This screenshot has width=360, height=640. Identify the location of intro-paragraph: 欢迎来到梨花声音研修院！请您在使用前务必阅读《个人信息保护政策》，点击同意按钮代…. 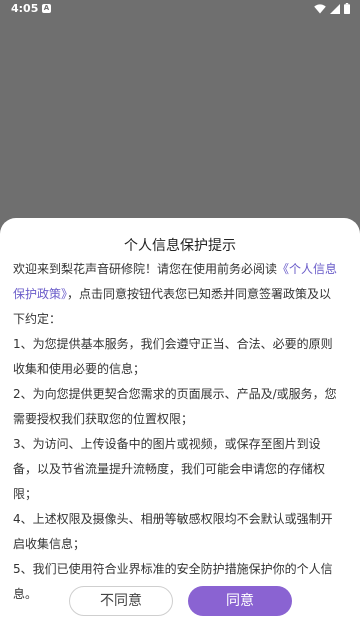
(178, 294).